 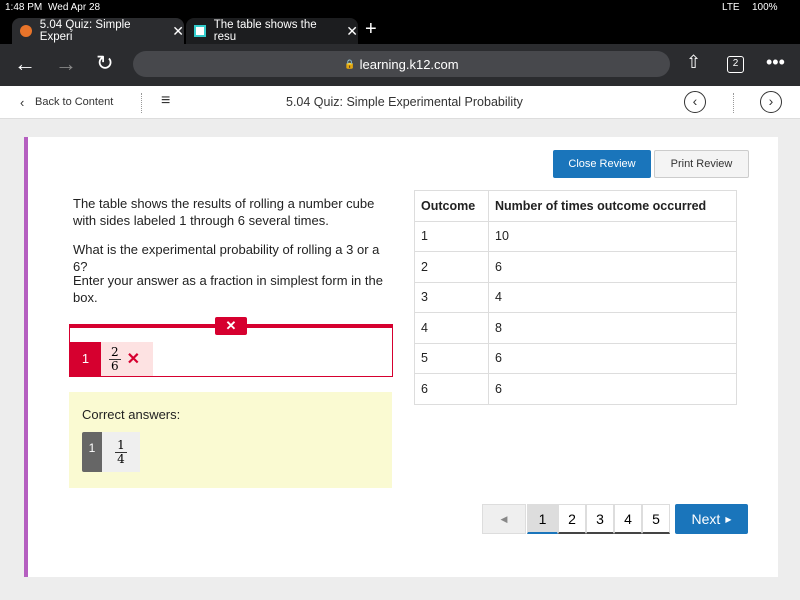 I want to click on cell: 2, so click(x=451, y=267).